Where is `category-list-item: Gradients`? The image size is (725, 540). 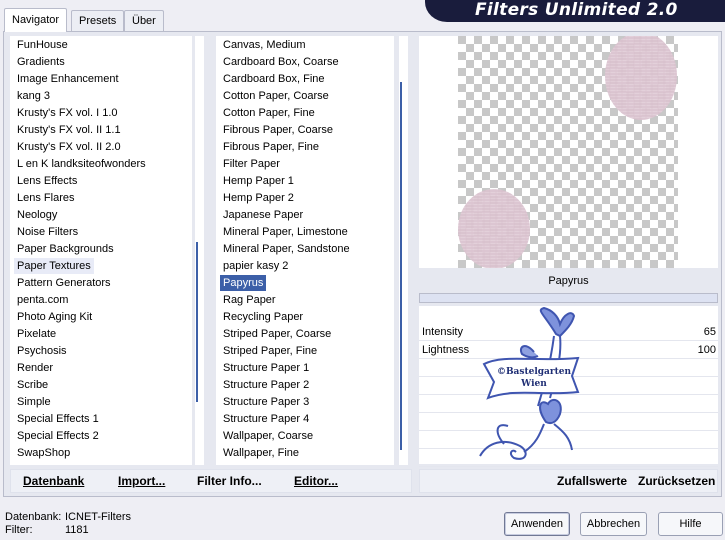
category-list-item: Gradients is located at coordinates (41, 62).